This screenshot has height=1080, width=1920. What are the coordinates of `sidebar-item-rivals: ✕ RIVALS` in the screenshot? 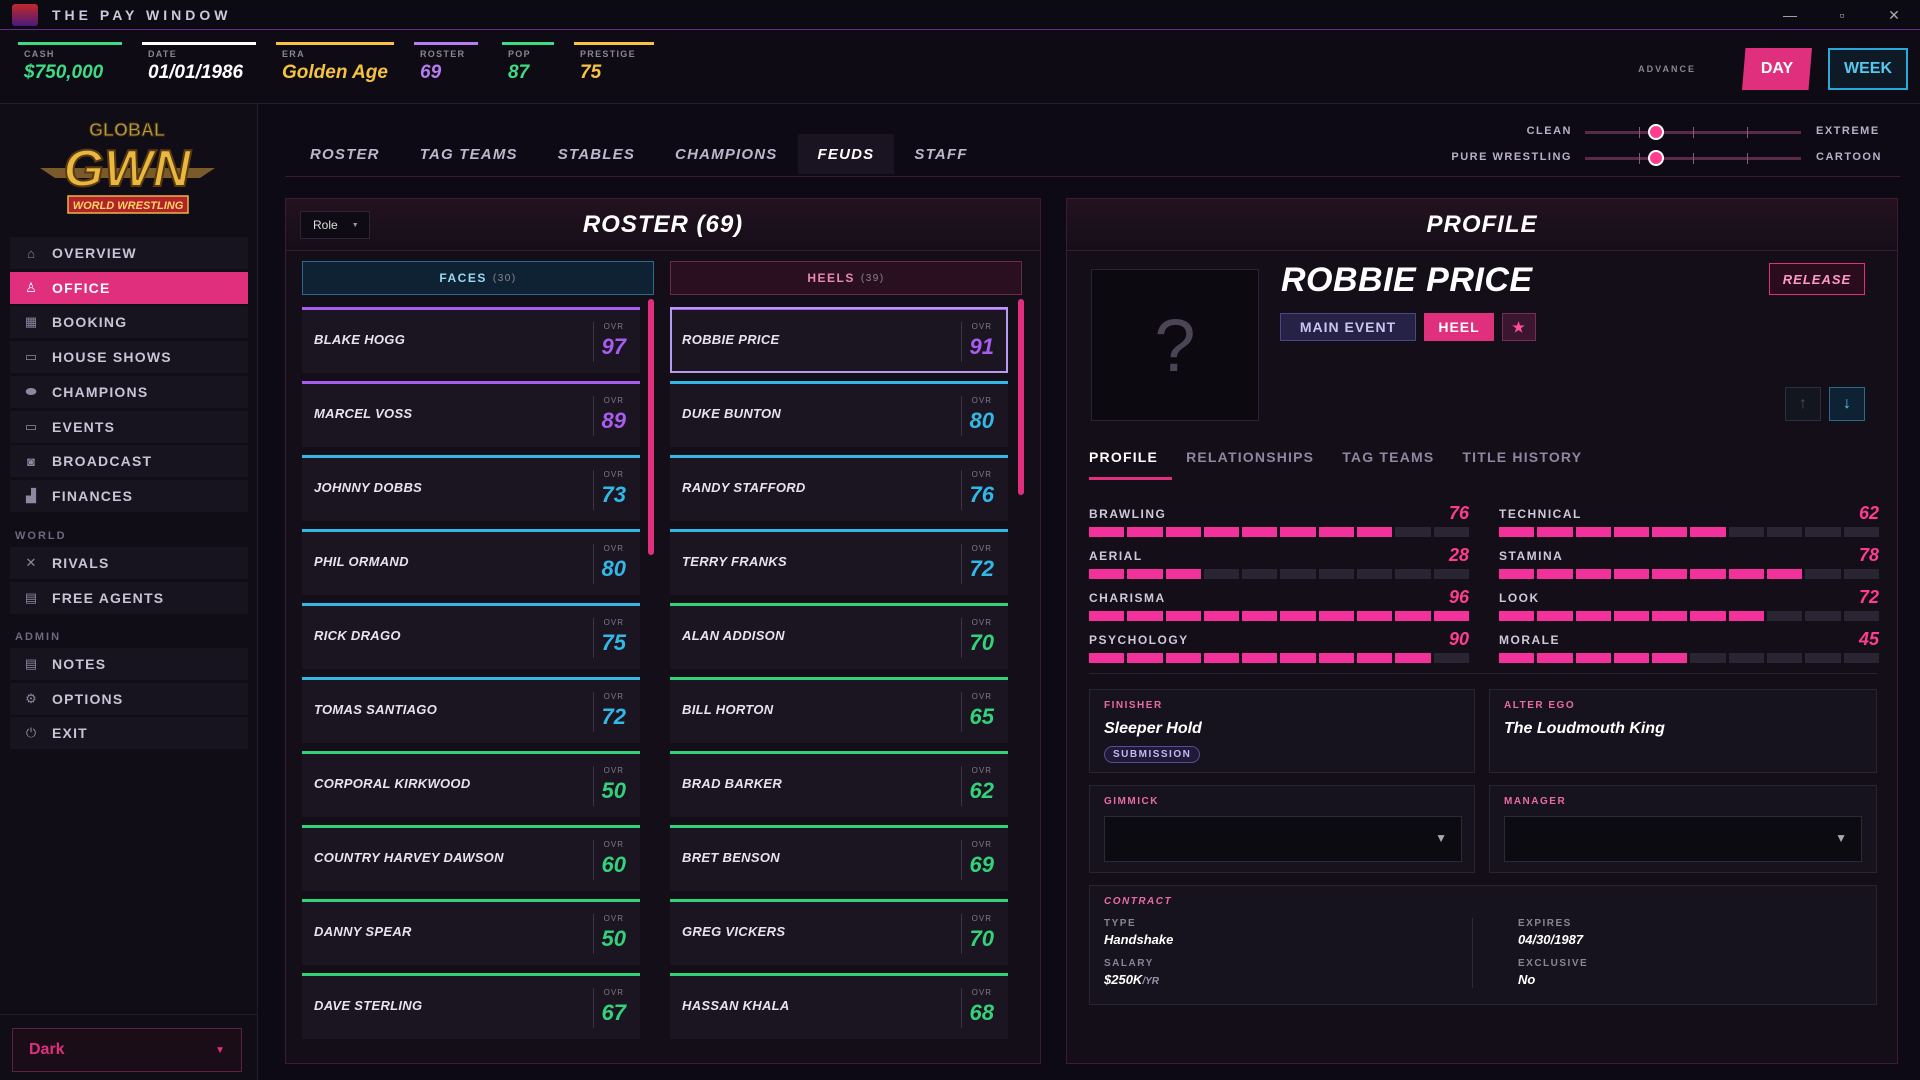 It's located at (129, 563).